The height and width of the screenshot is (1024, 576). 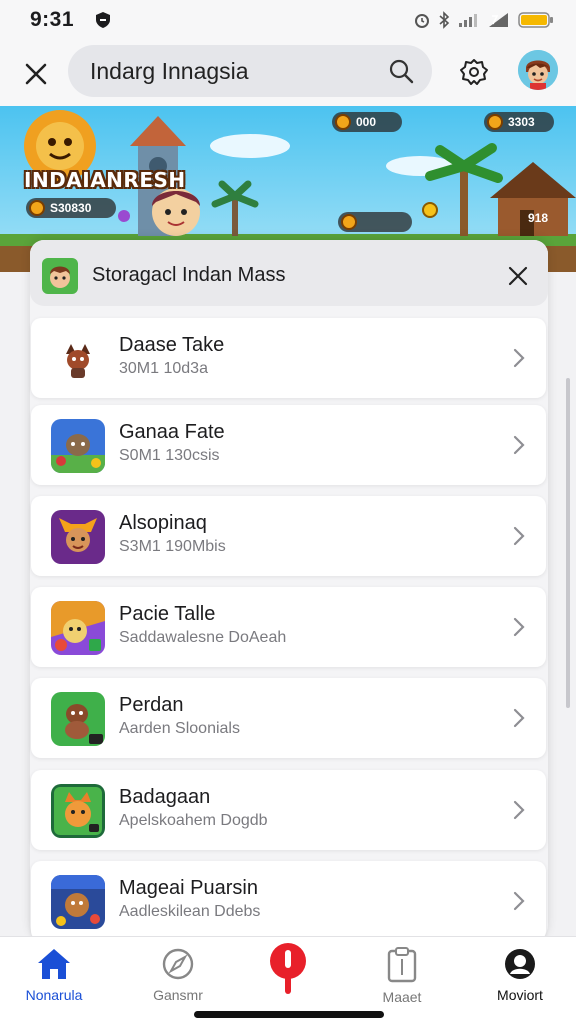 What do you see at coordinates (288, 718) in the screenshot?
I see `list-item: Perdan Aarden Sloonials` at bounding box center [288, 718].